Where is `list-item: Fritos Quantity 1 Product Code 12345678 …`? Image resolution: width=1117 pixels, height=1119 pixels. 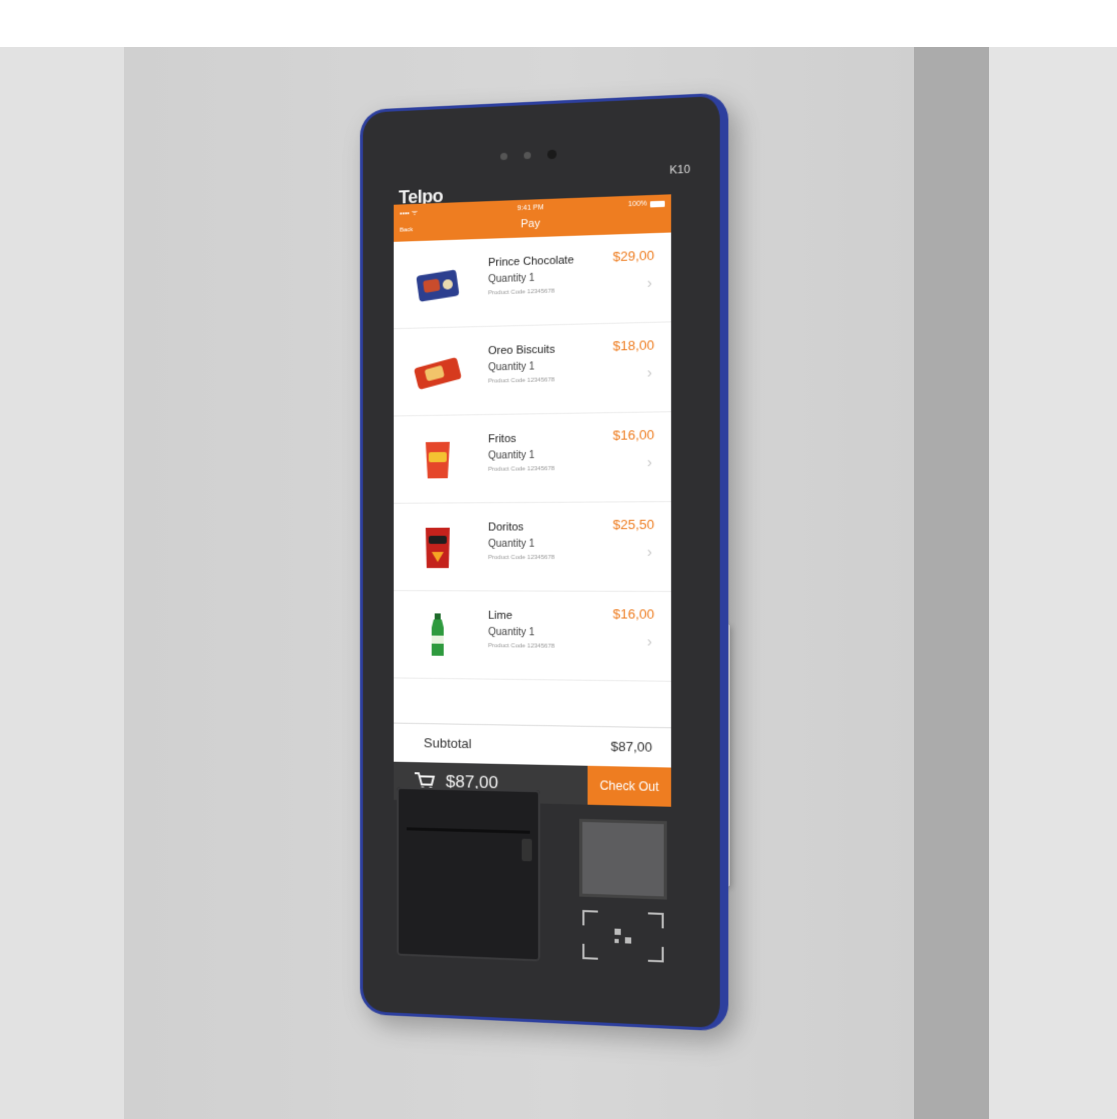 list-item: Fritos Quantity 1 Product Code 12345678 … is located at coordinates (532, 458).